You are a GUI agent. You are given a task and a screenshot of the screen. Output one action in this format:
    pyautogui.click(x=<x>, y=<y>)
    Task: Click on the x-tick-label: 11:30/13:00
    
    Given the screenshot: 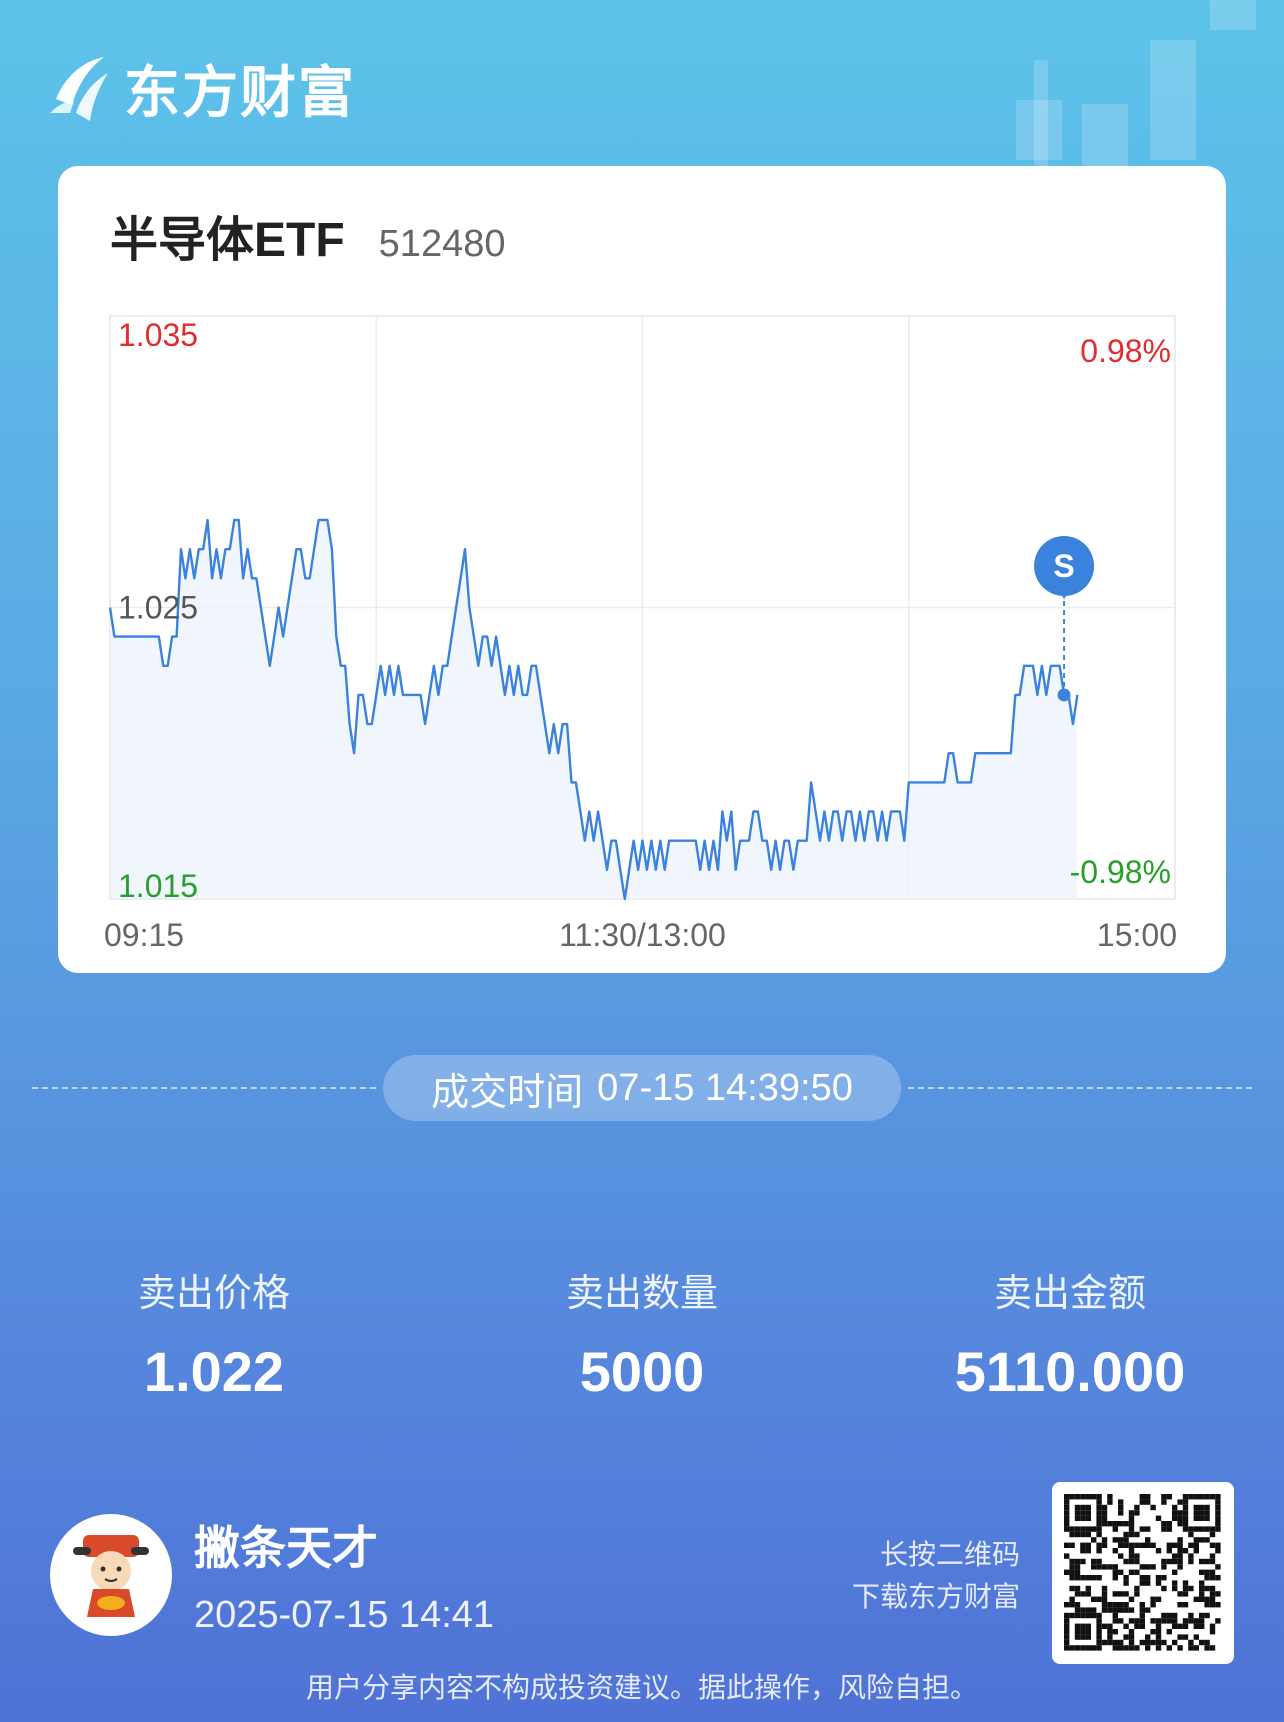 What is the action you would take?
    pyautogui.click(x=642, y=935)
    